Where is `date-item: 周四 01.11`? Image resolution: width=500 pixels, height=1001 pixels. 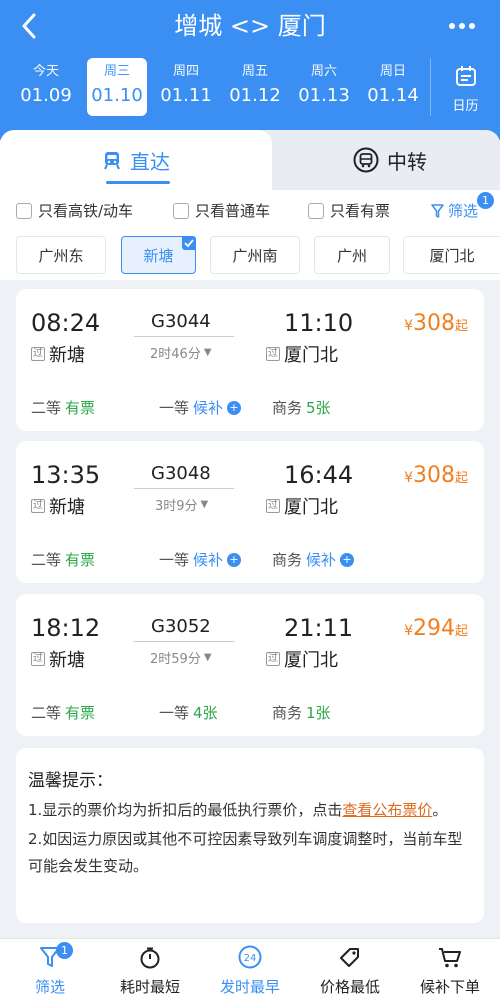 date-item: 周四 01.11 is located at coordinates (186, 87).